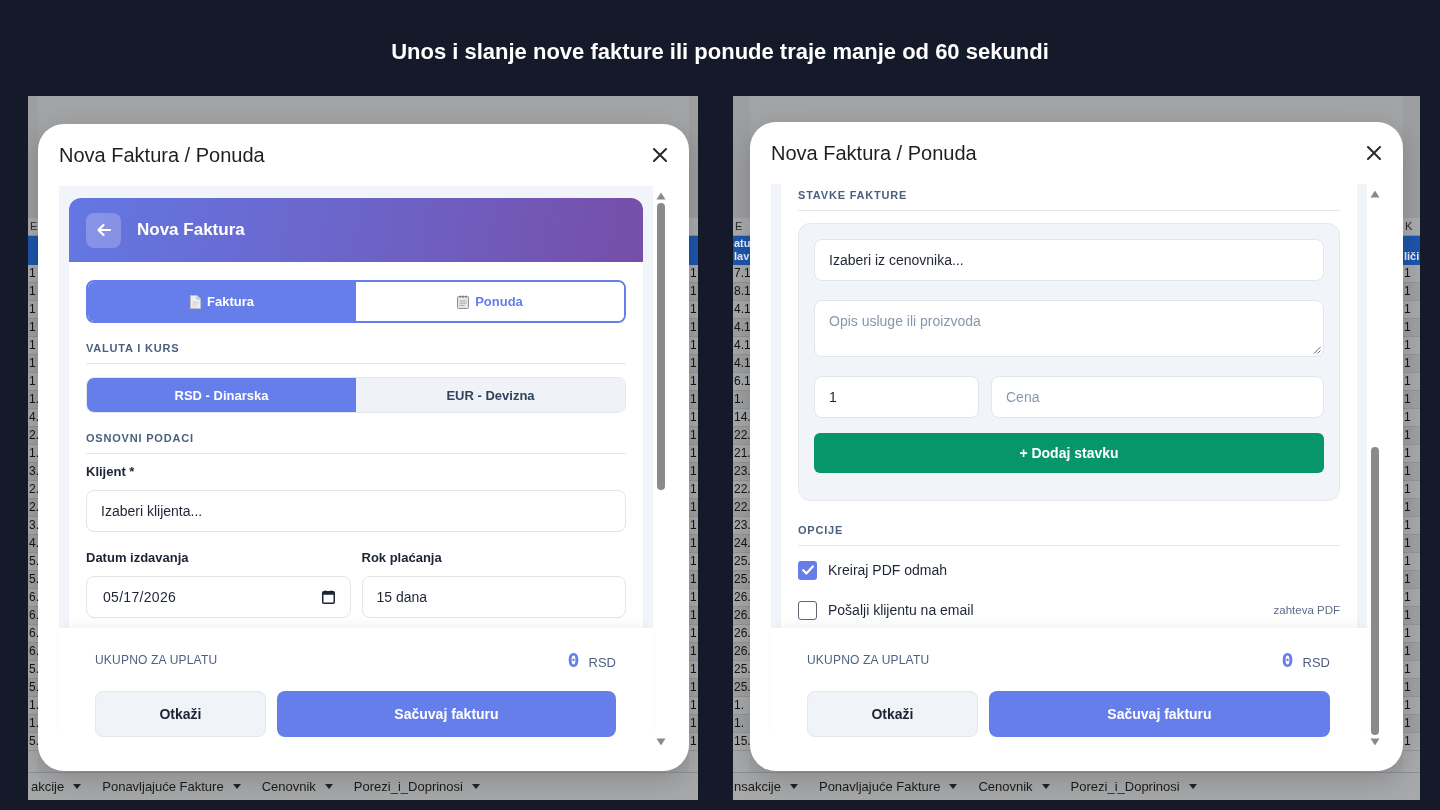 The height and width of the screenshot is (810, 1440). Describe the element at coordinates (493, 597) in the screenshot. I see `select-field: 15 dana` at that location.